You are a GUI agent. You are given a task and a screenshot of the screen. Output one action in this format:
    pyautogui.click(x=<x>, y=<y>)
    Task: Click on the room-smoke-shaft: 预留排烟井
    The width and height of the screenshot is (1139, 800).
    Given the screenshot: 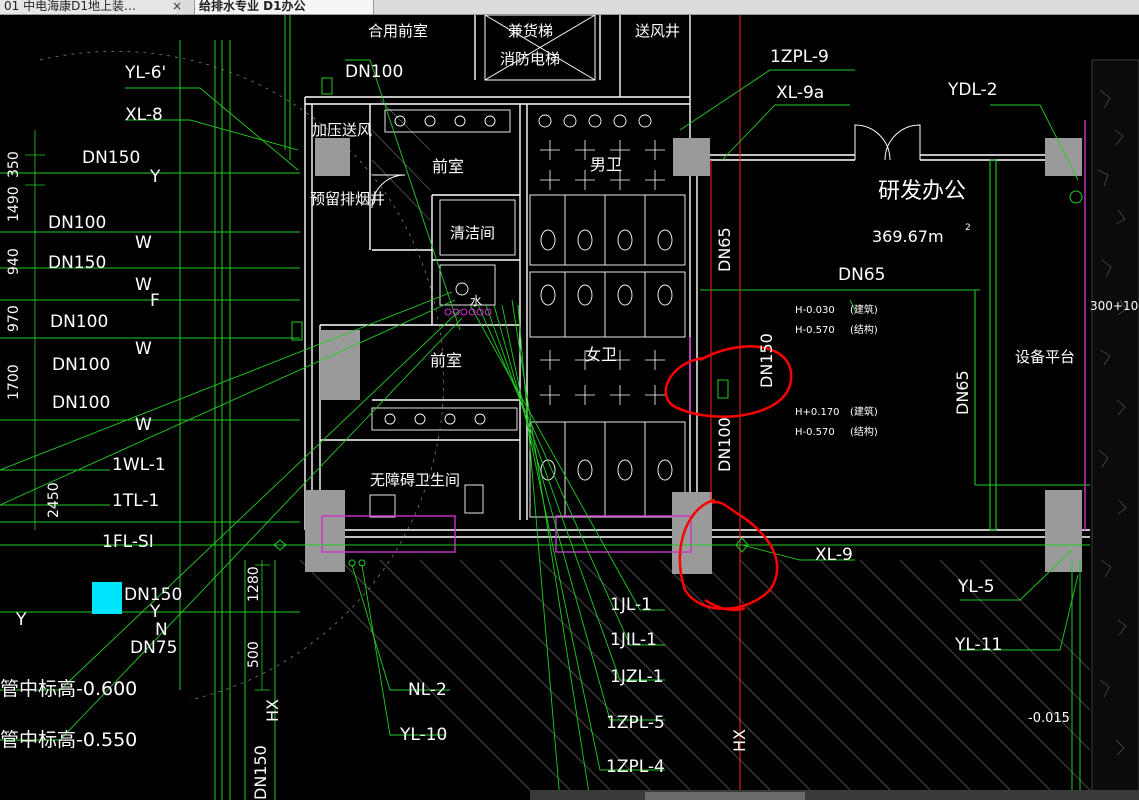 What is the action you would take?
    pyautogui.click(x=347, y=199)
    